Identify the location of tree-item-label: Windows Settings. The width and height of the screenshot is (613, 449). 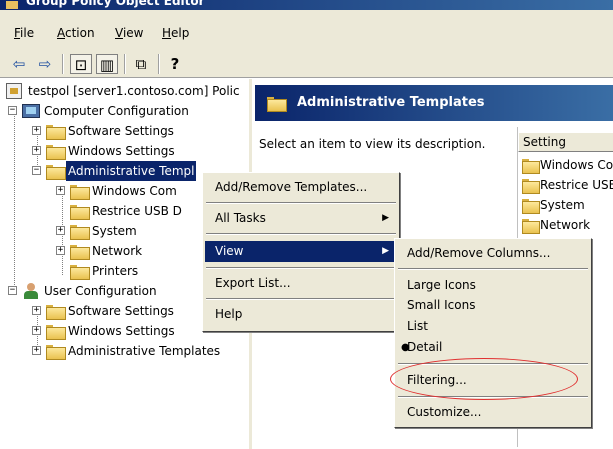
(121, 151).